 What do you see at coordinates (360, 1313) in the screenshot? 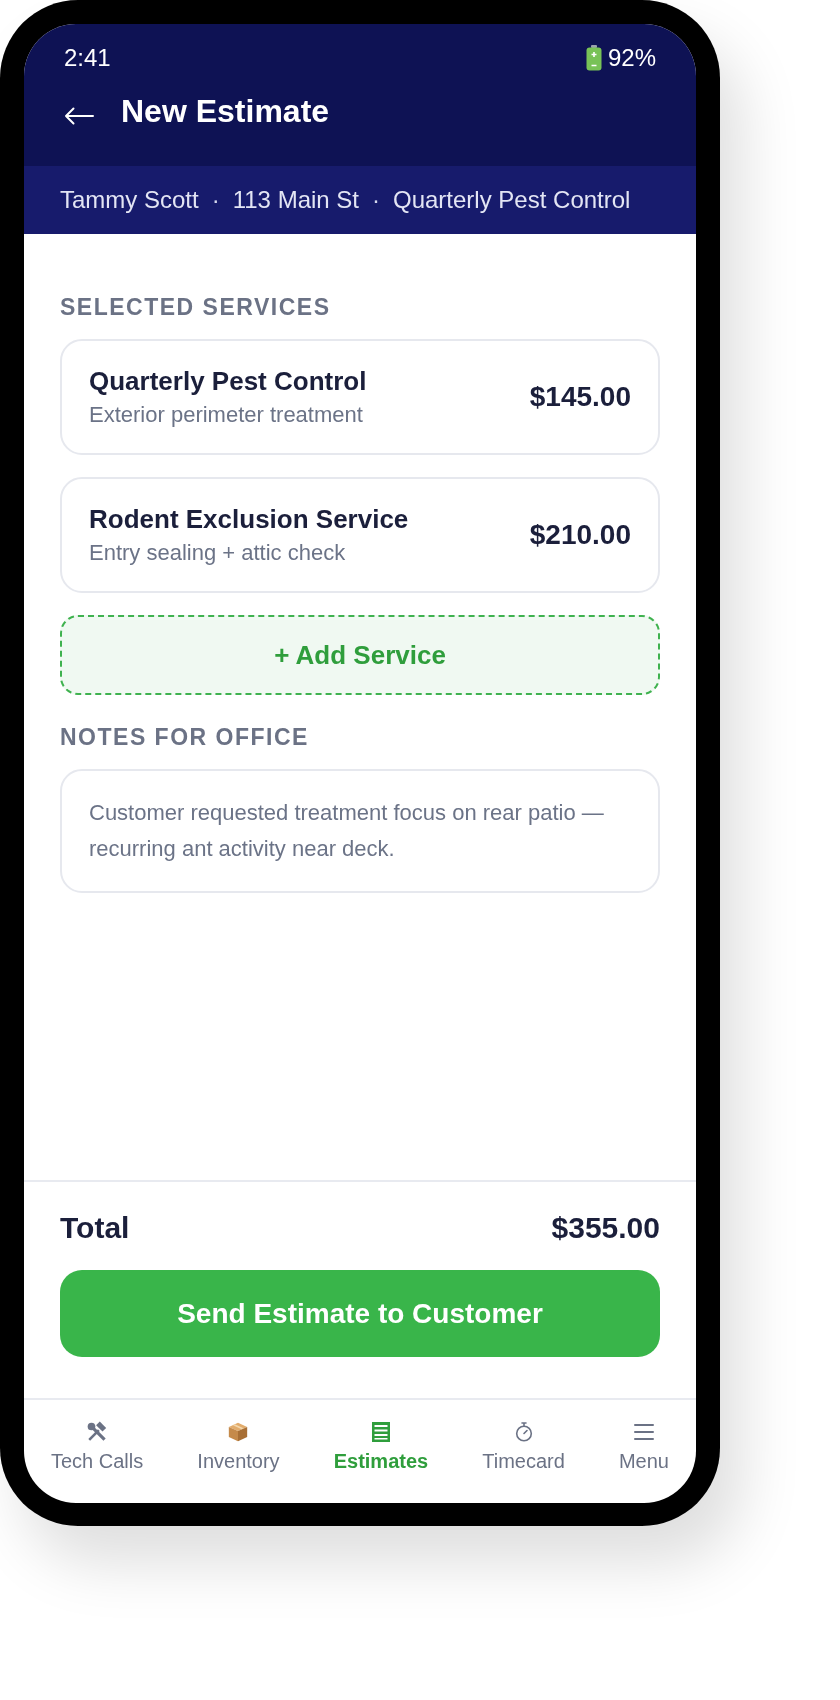
I see `send-estimate-button: Send Estimate to Customer` at bounding box center [360, 1313].